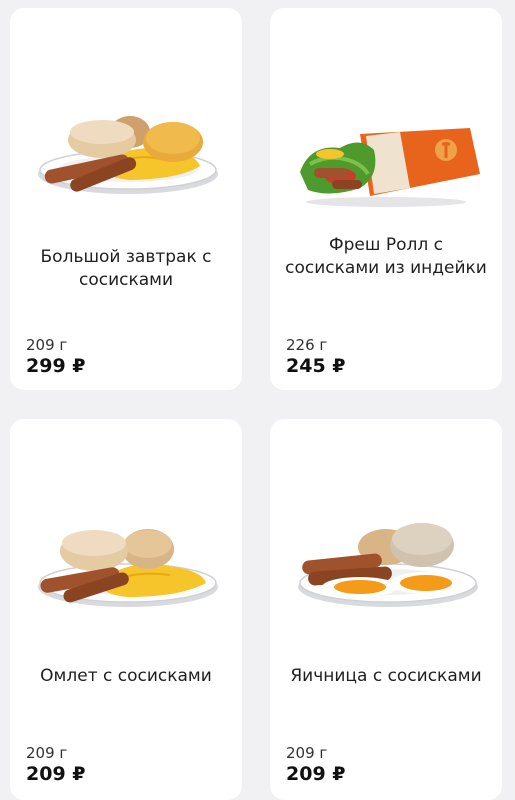 The width and height of the screenshot is (515, 800). Describe the element at coordinates (388, 565) in the screenshot. I see `fried-eggs-plate-icon` at that location.